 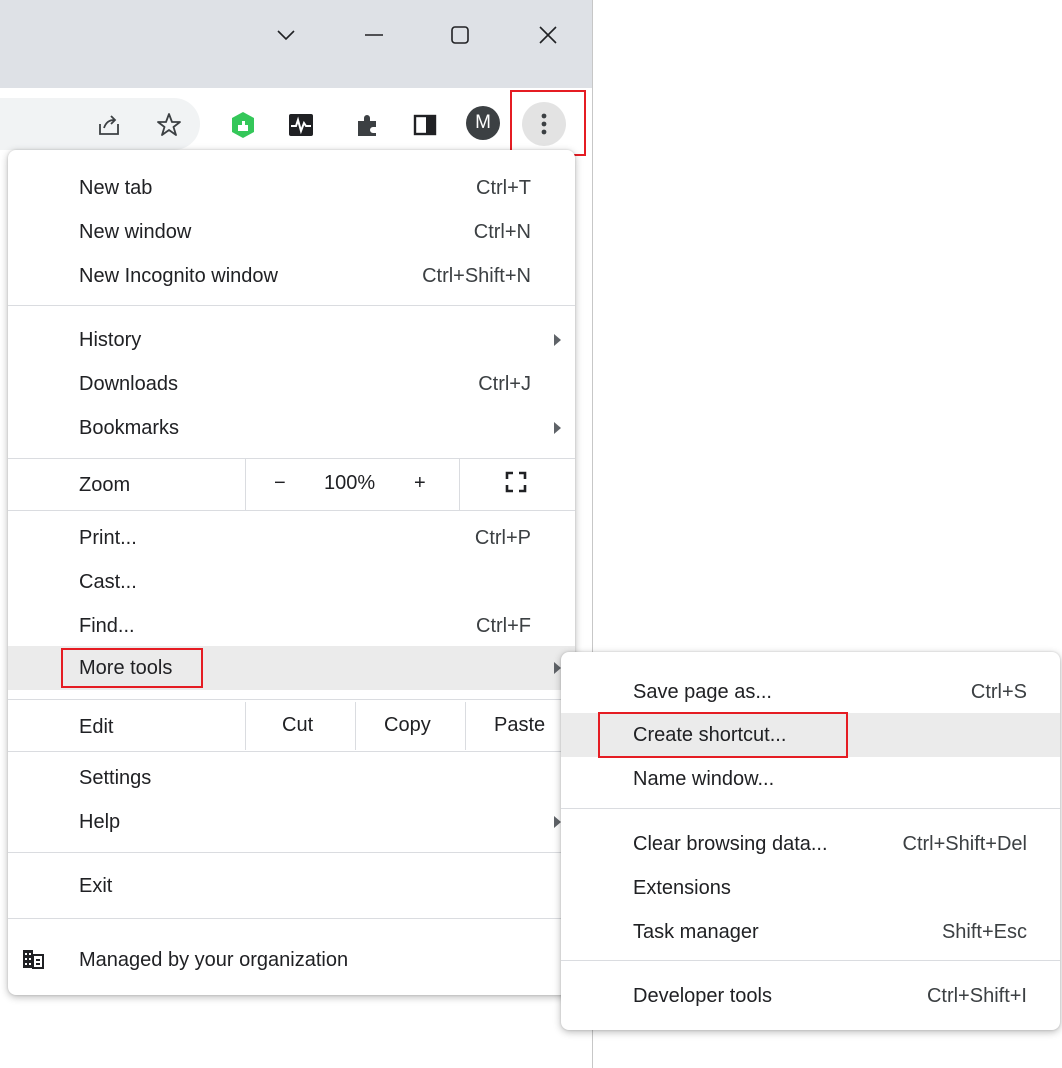 What do you see at coordinates (810, 932) in the screenshot?
I see `submenu-item-task-manager: Task manager Shift+Esc` at bounding box center [810, 932].